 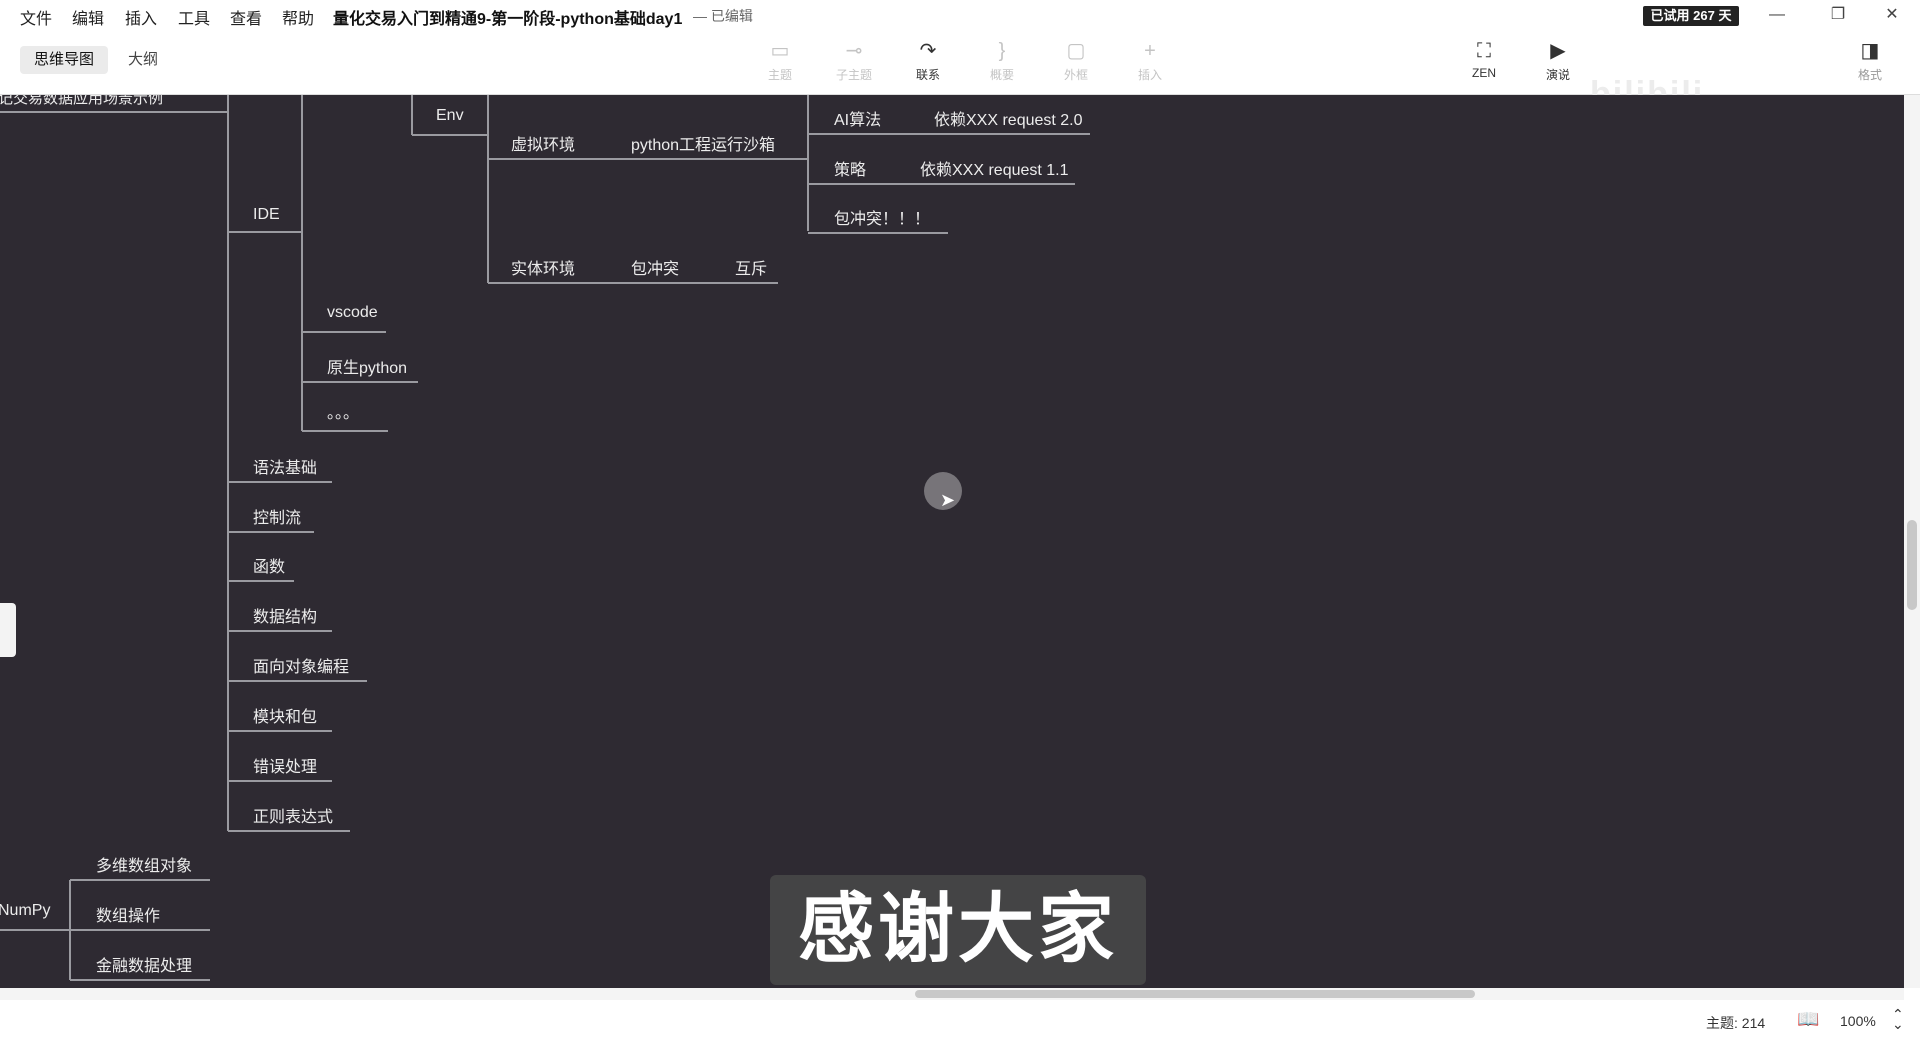 I want to click on format-panel-button: ◨ 格式, so click(x=1870, y=59).